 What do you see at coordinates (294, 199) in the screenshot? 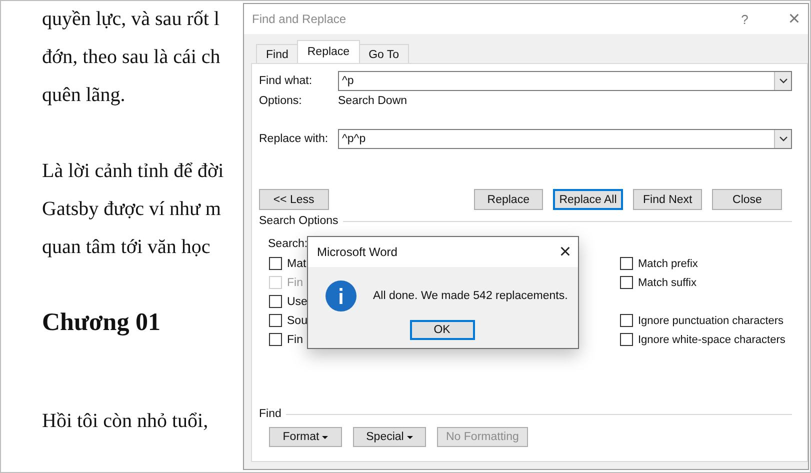
I see `dialog-button: << Less` at bounding box center [294, 199].